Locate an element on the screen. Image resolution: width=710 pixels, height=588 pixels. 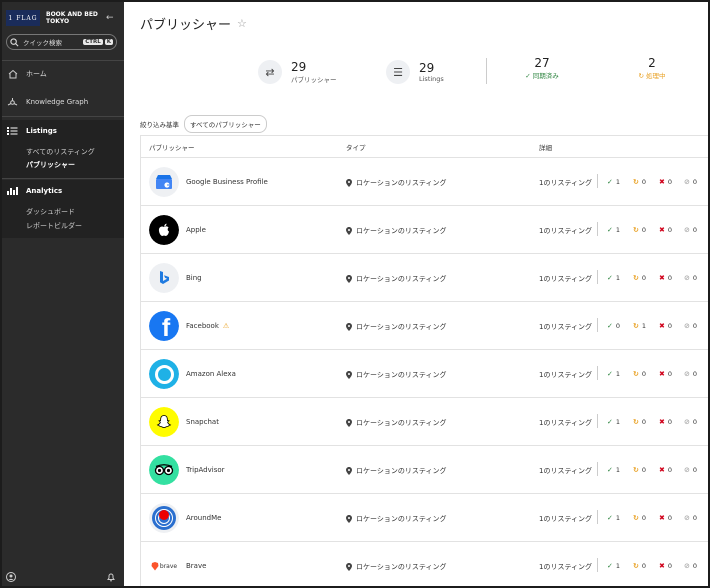
stat-synced-label: 同期済み is located at coordinates (545, 76).